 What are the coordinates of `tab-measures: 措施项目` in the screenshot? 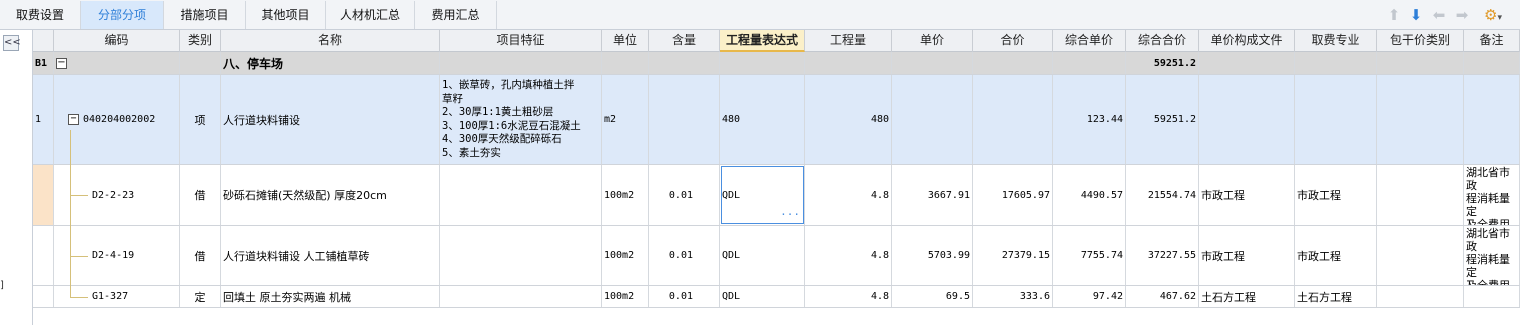 It's located at (205, 15).